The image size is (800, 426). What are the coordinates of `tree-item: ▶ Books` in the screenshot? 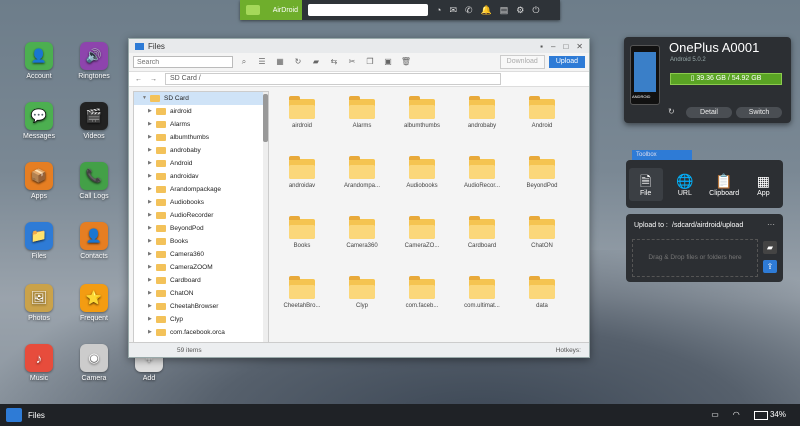 It's located at (201, 241).